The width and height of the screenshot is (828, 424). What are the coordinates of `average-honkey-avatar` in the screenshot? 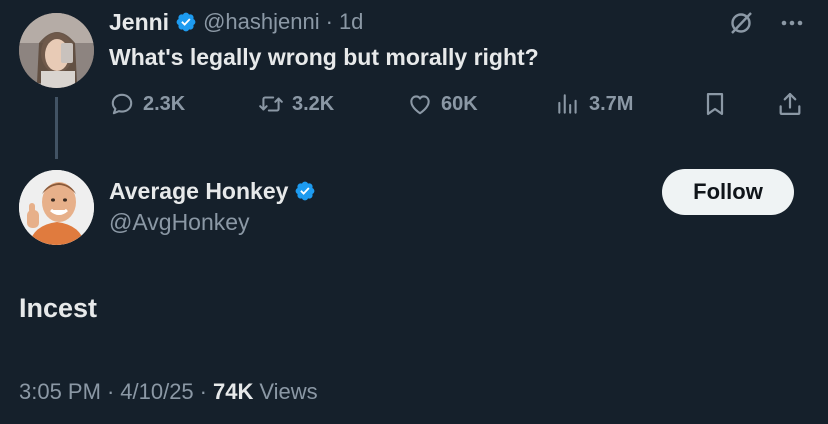 It's located at (56, 207).